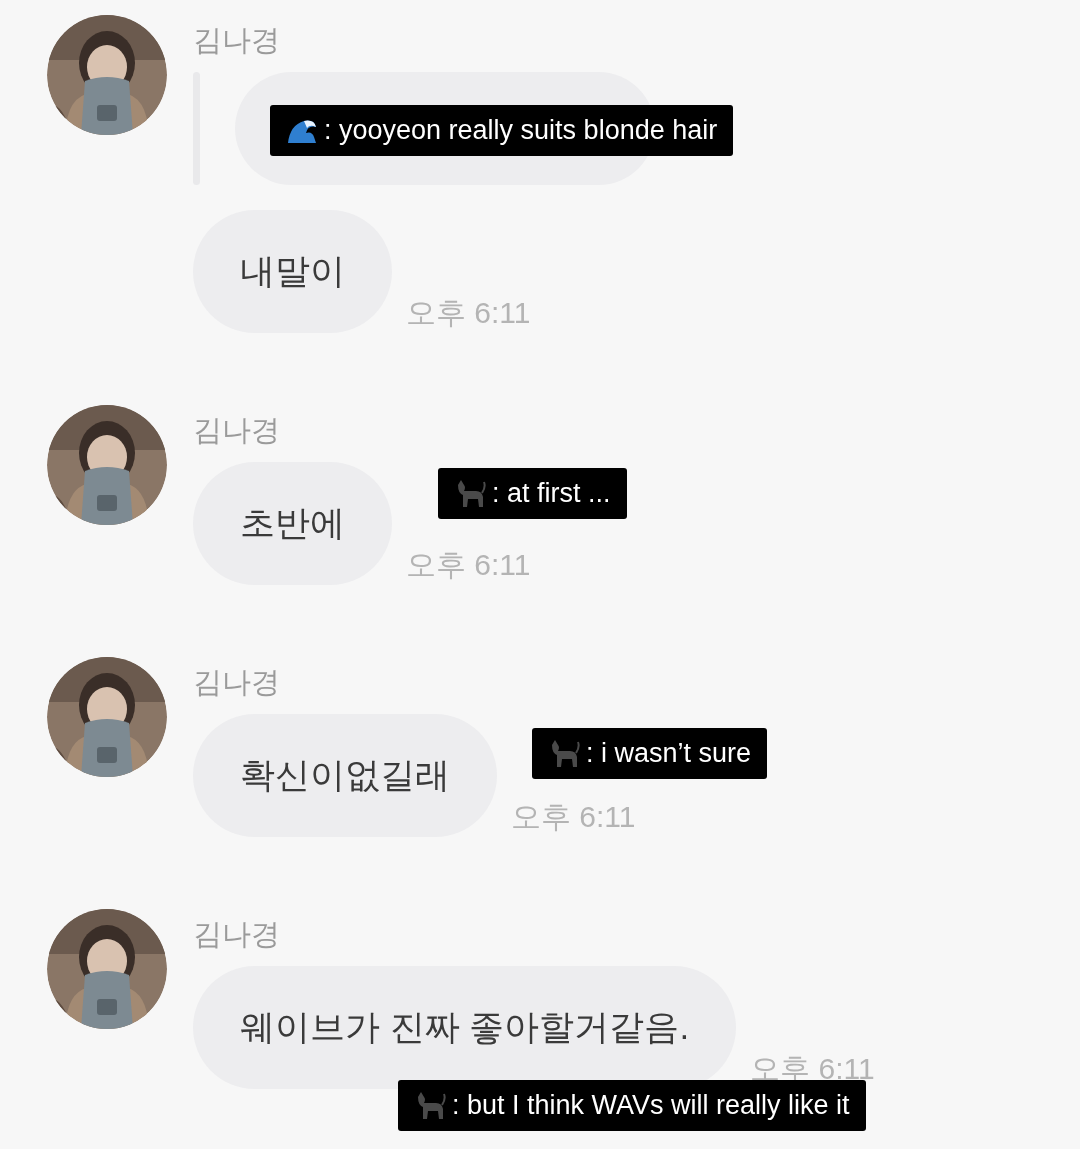 The image size is (1080, 1149). What do you see at coordinates (465, 1027) in the screenshot?
I see `message-bubble: 웨이브가 진짜 좋아할거같음.` at bounding box center [465, 1027].